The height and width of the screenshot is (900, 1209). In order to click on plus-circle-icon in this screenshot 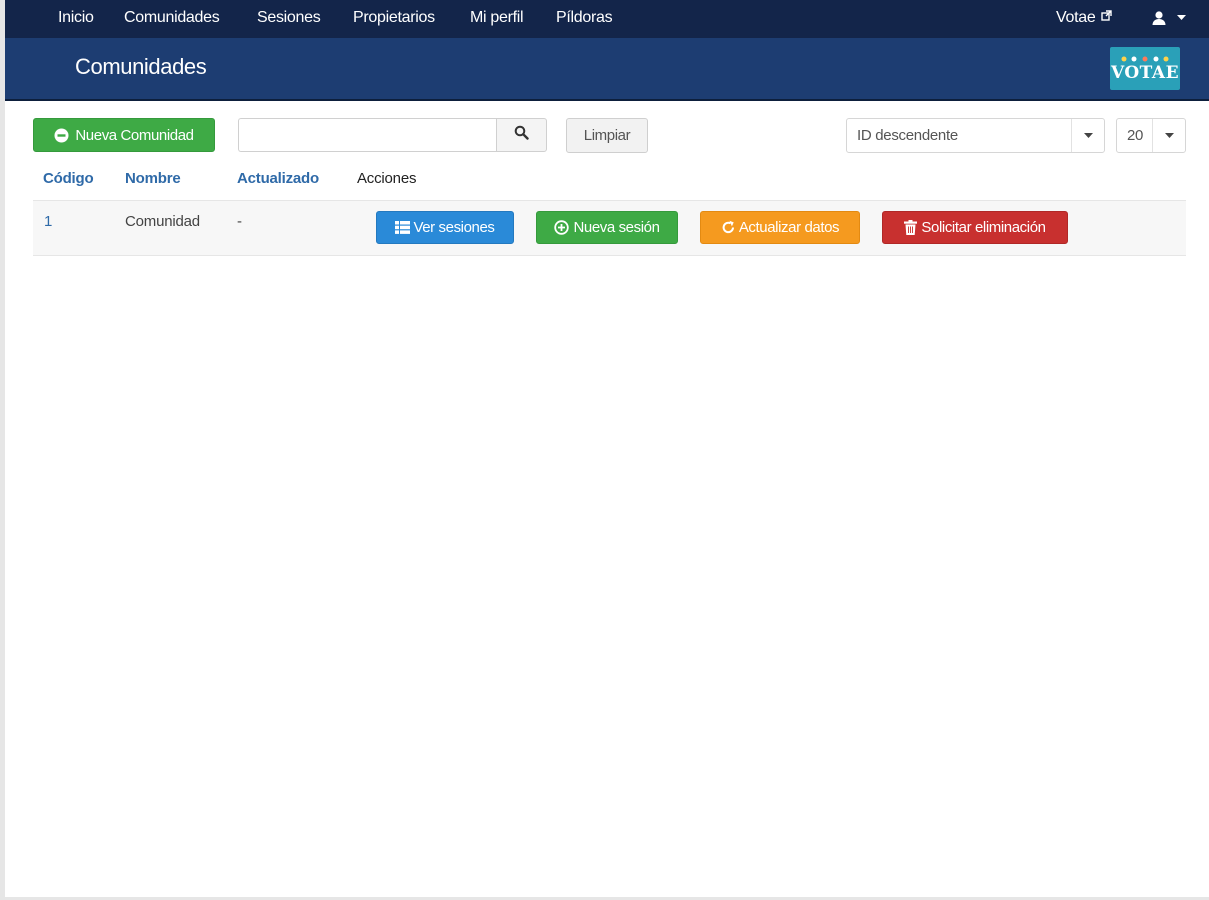, I will do `click(562, 227)`.